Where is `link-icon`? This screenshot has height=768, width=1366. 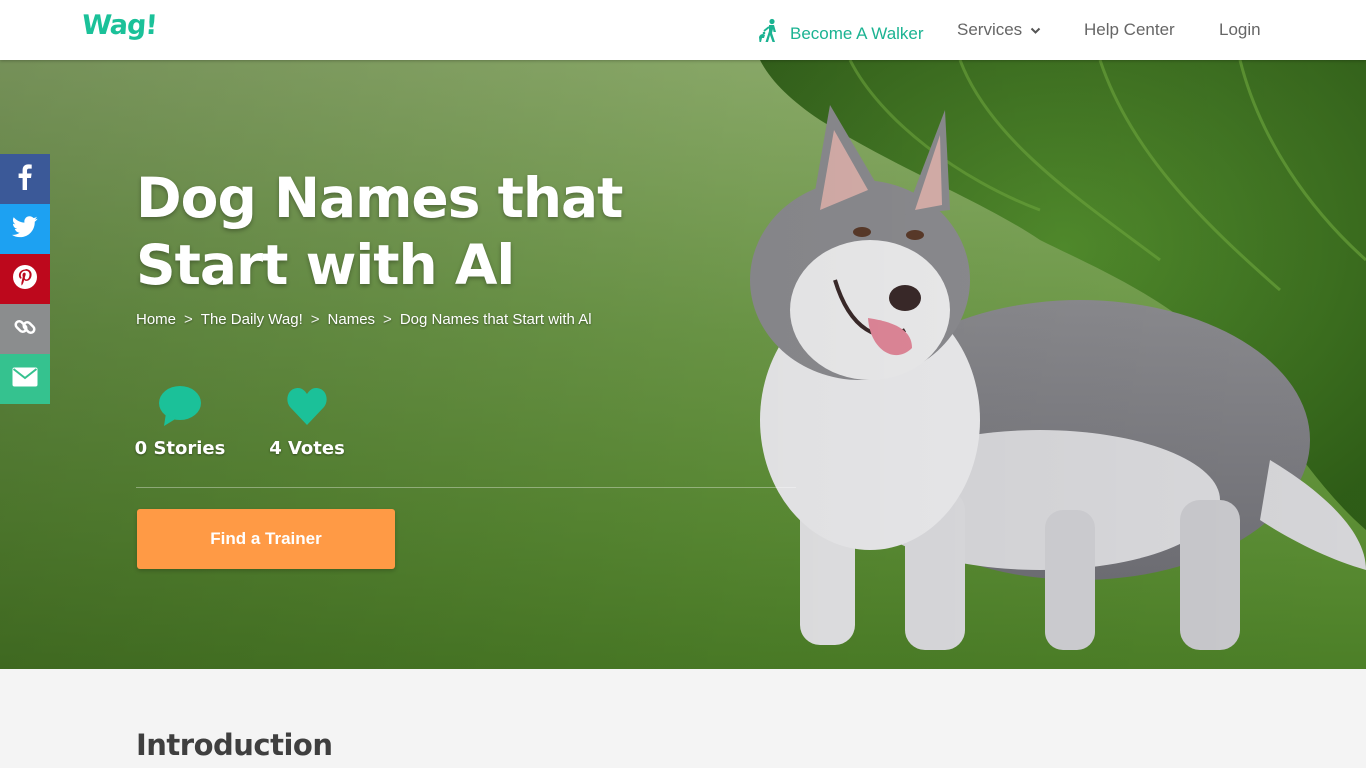 link-icon is located at coordinates (25, 329).